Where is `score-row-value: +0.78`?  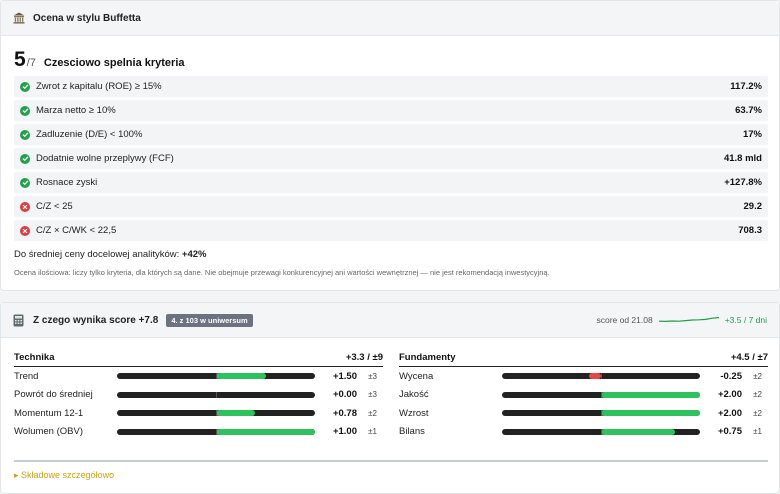
score-row-value: +0.78 is located at coordinates (344, 413).